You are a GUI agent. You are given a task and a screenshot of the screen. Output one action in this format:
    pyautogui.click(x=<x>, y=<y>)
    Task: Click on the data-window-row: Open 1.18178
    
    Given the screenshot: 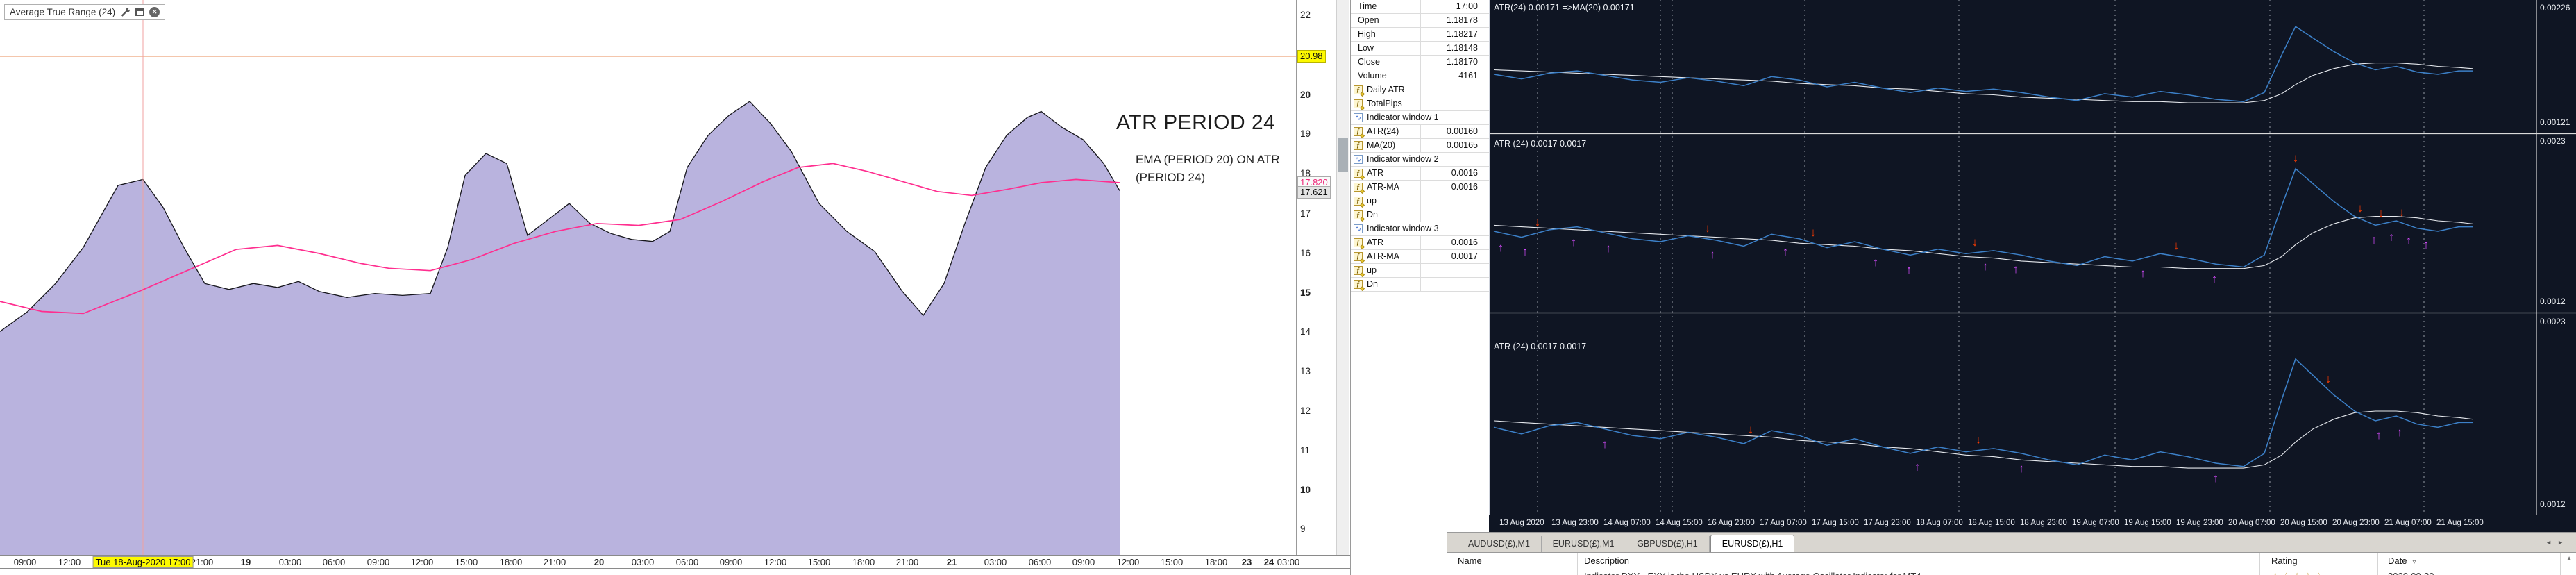 What is the action you would take?
    pyautogui.click(x=1420, y=21)
    